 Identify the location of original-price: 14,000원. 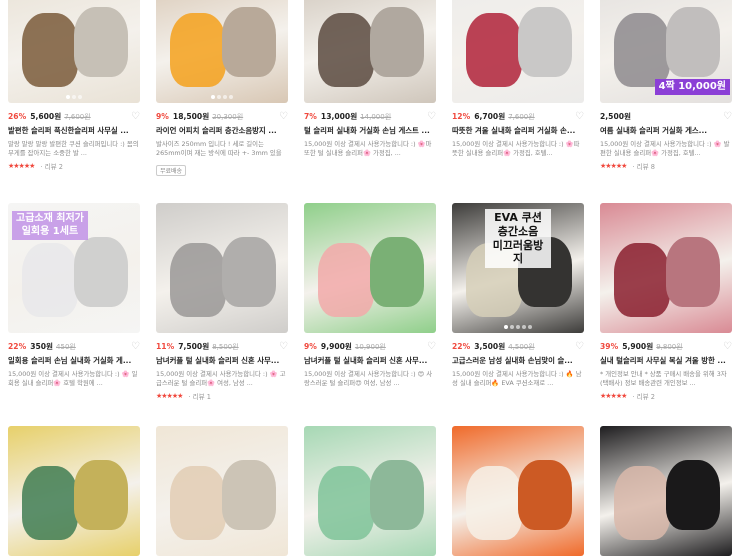
(376, 116).